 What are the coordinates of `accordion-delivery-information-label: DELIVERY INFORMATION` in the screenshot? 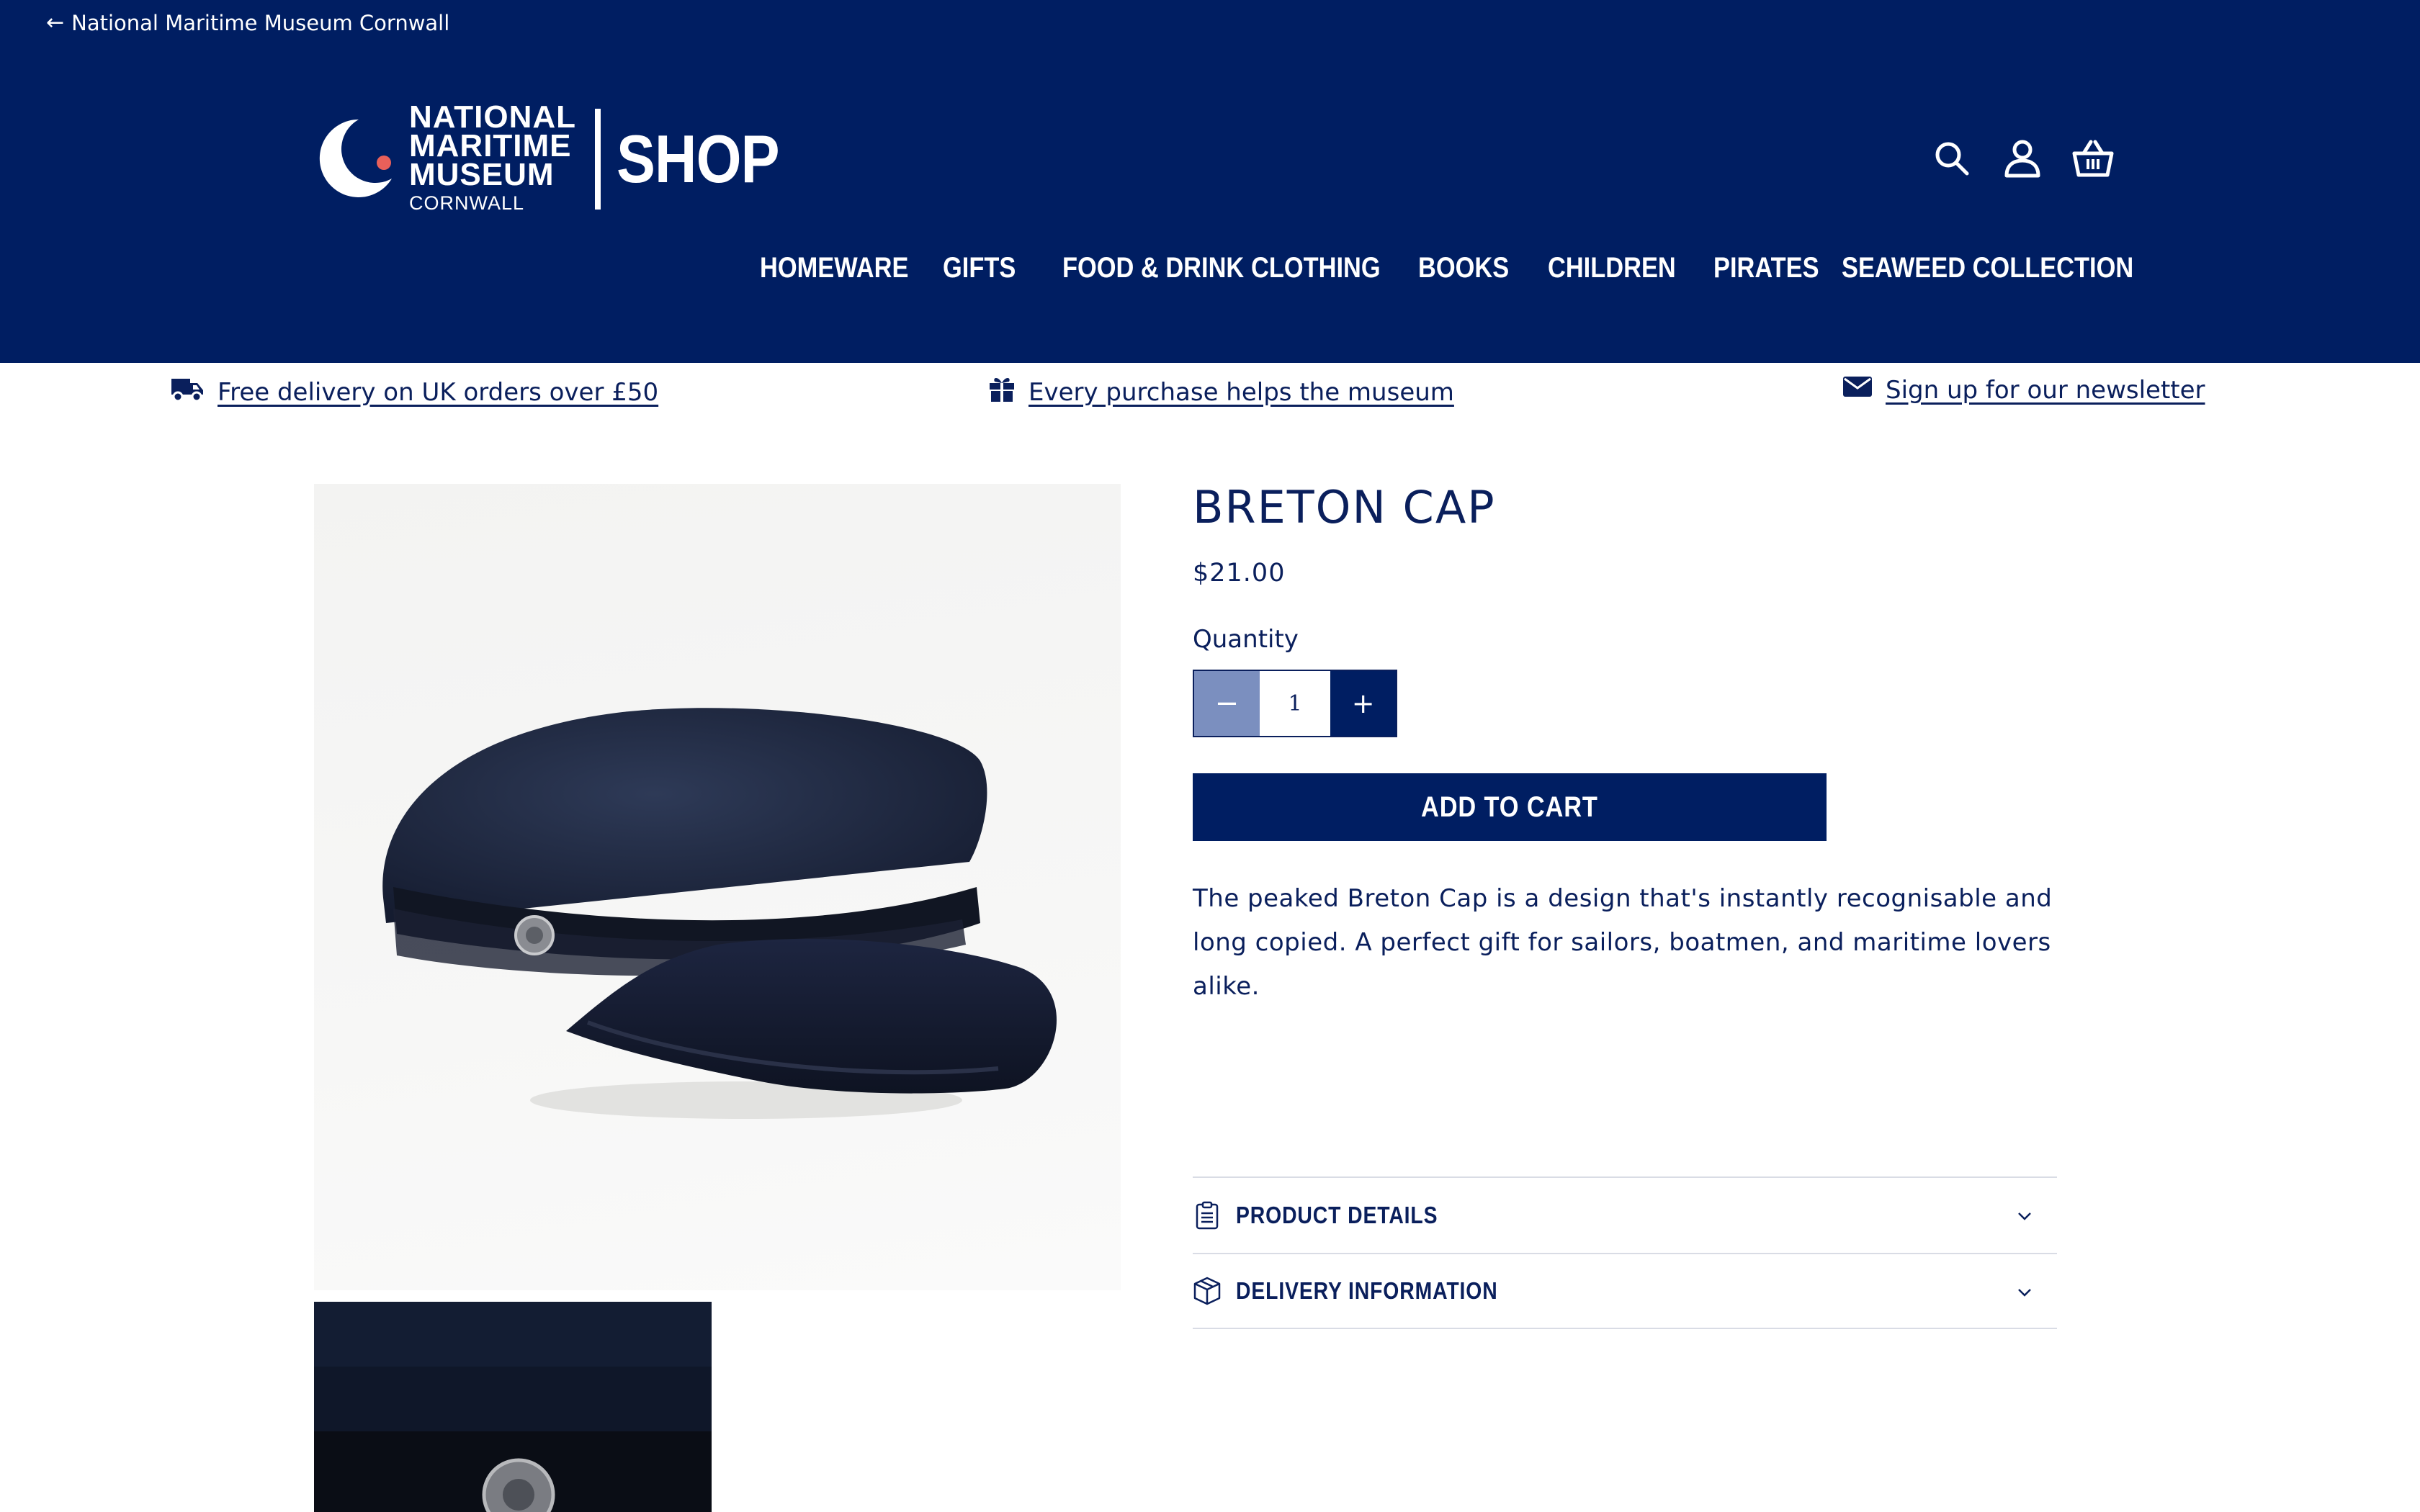 It's located at (1367, 1290).